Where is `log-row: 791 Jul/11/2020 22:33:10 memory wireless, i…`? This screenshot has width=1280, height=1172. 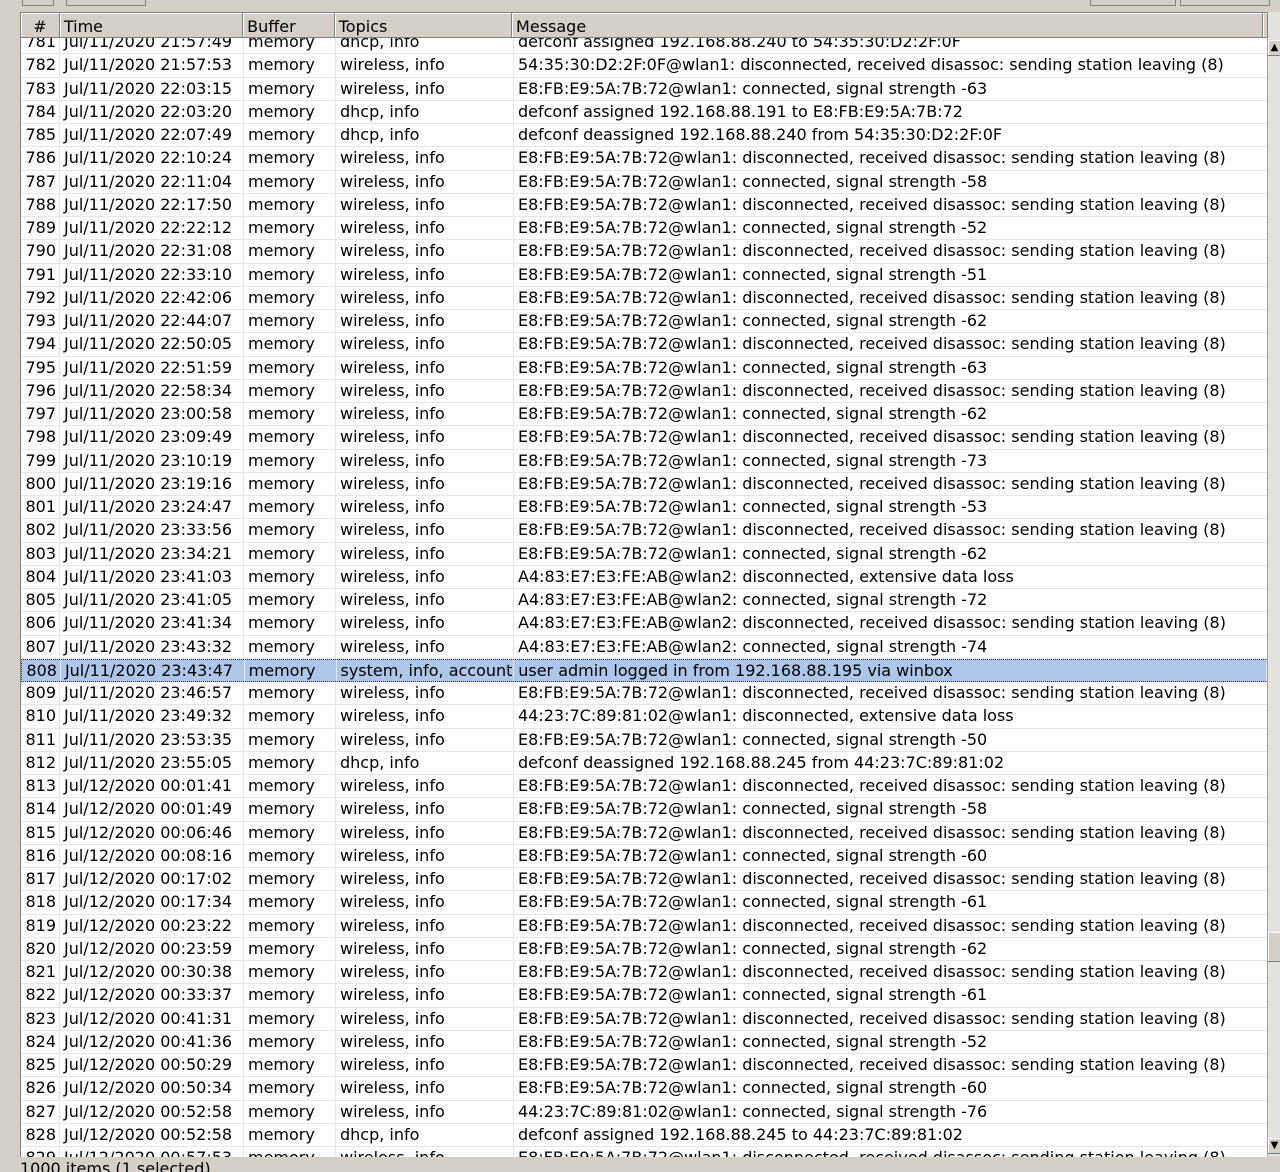
log-row: 791 Jul/11/2020 22:33:10 memory wireless, i… is located at coordinates (644, 275).